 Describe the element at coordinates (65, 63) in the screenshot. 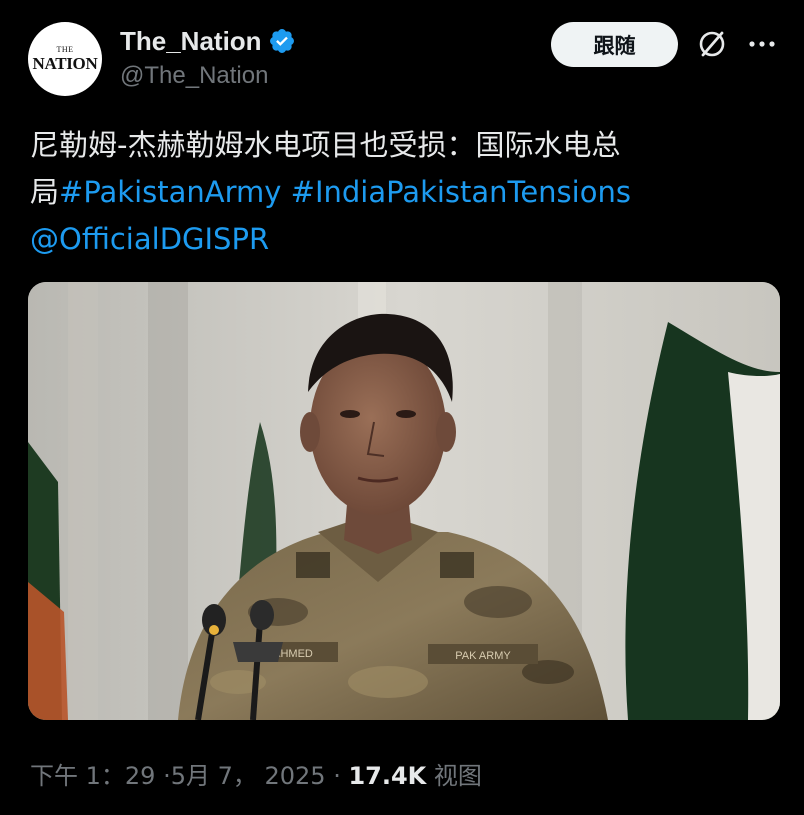

I see `avatar-logo-main: NATION` at that location.